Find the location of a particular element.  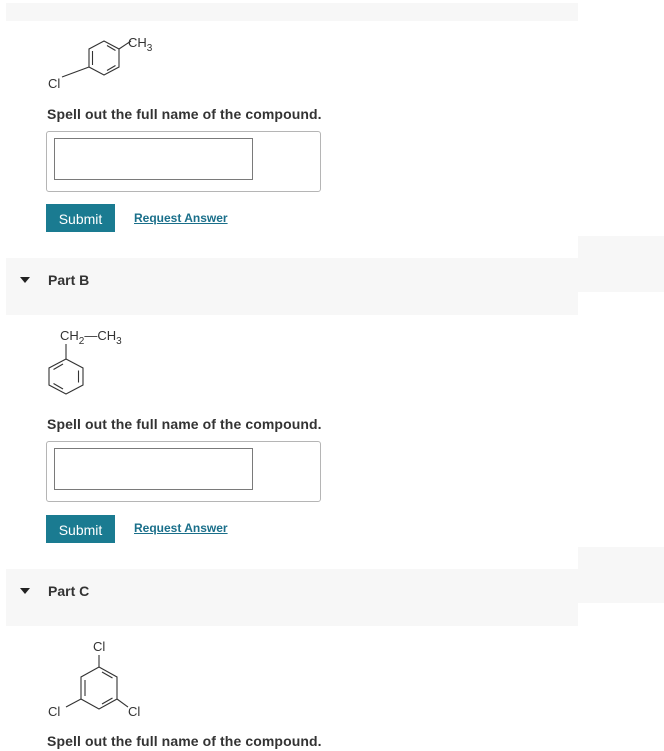

part-b-header-overflow is located at coordinates (621, 264).